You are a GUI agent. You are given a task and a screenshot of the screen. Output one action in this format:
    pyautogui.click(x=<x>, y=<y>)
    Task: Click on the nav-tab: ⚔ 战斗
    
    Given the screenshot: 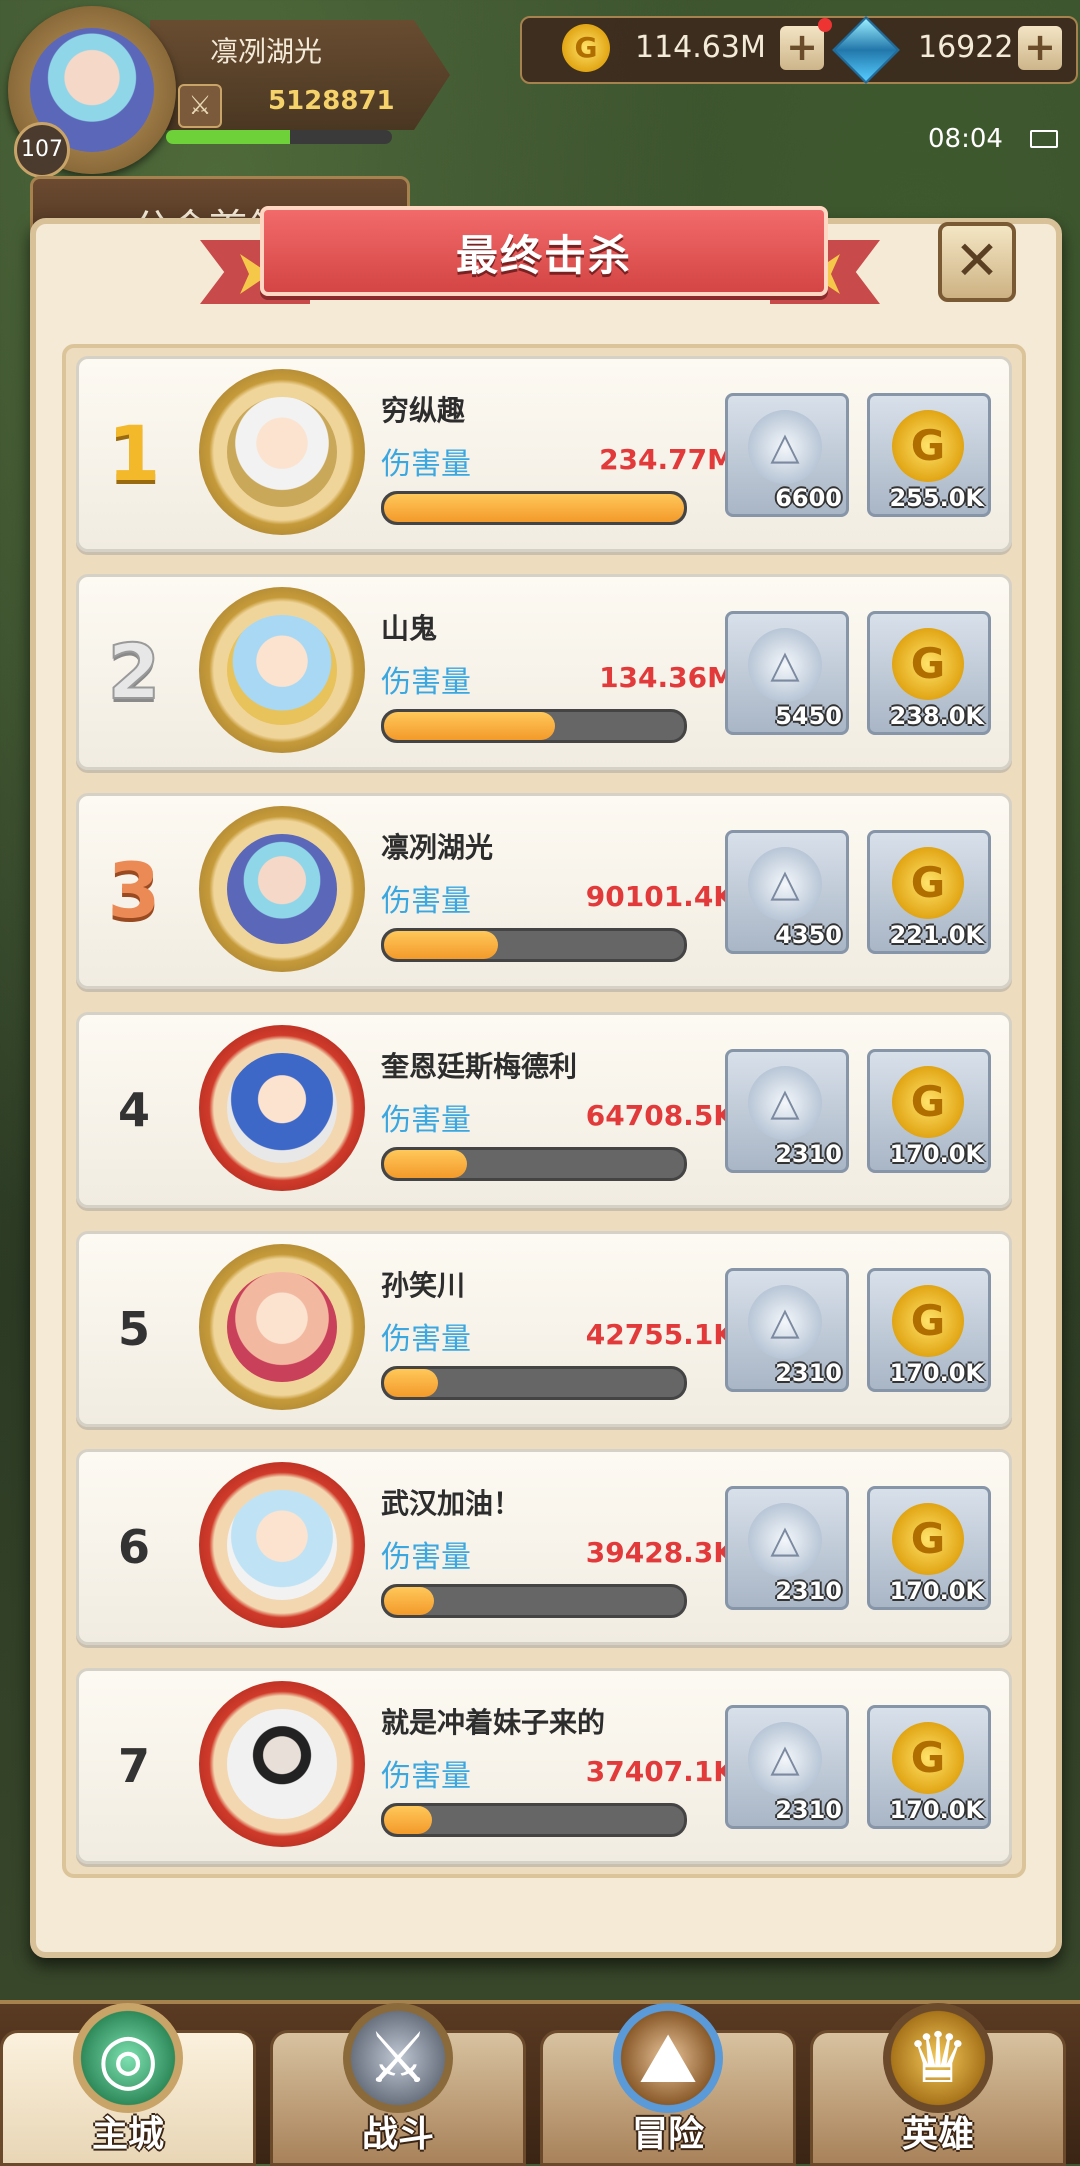 What is the action you would take?
    pyautogui.click(x=398, y=2084)
    